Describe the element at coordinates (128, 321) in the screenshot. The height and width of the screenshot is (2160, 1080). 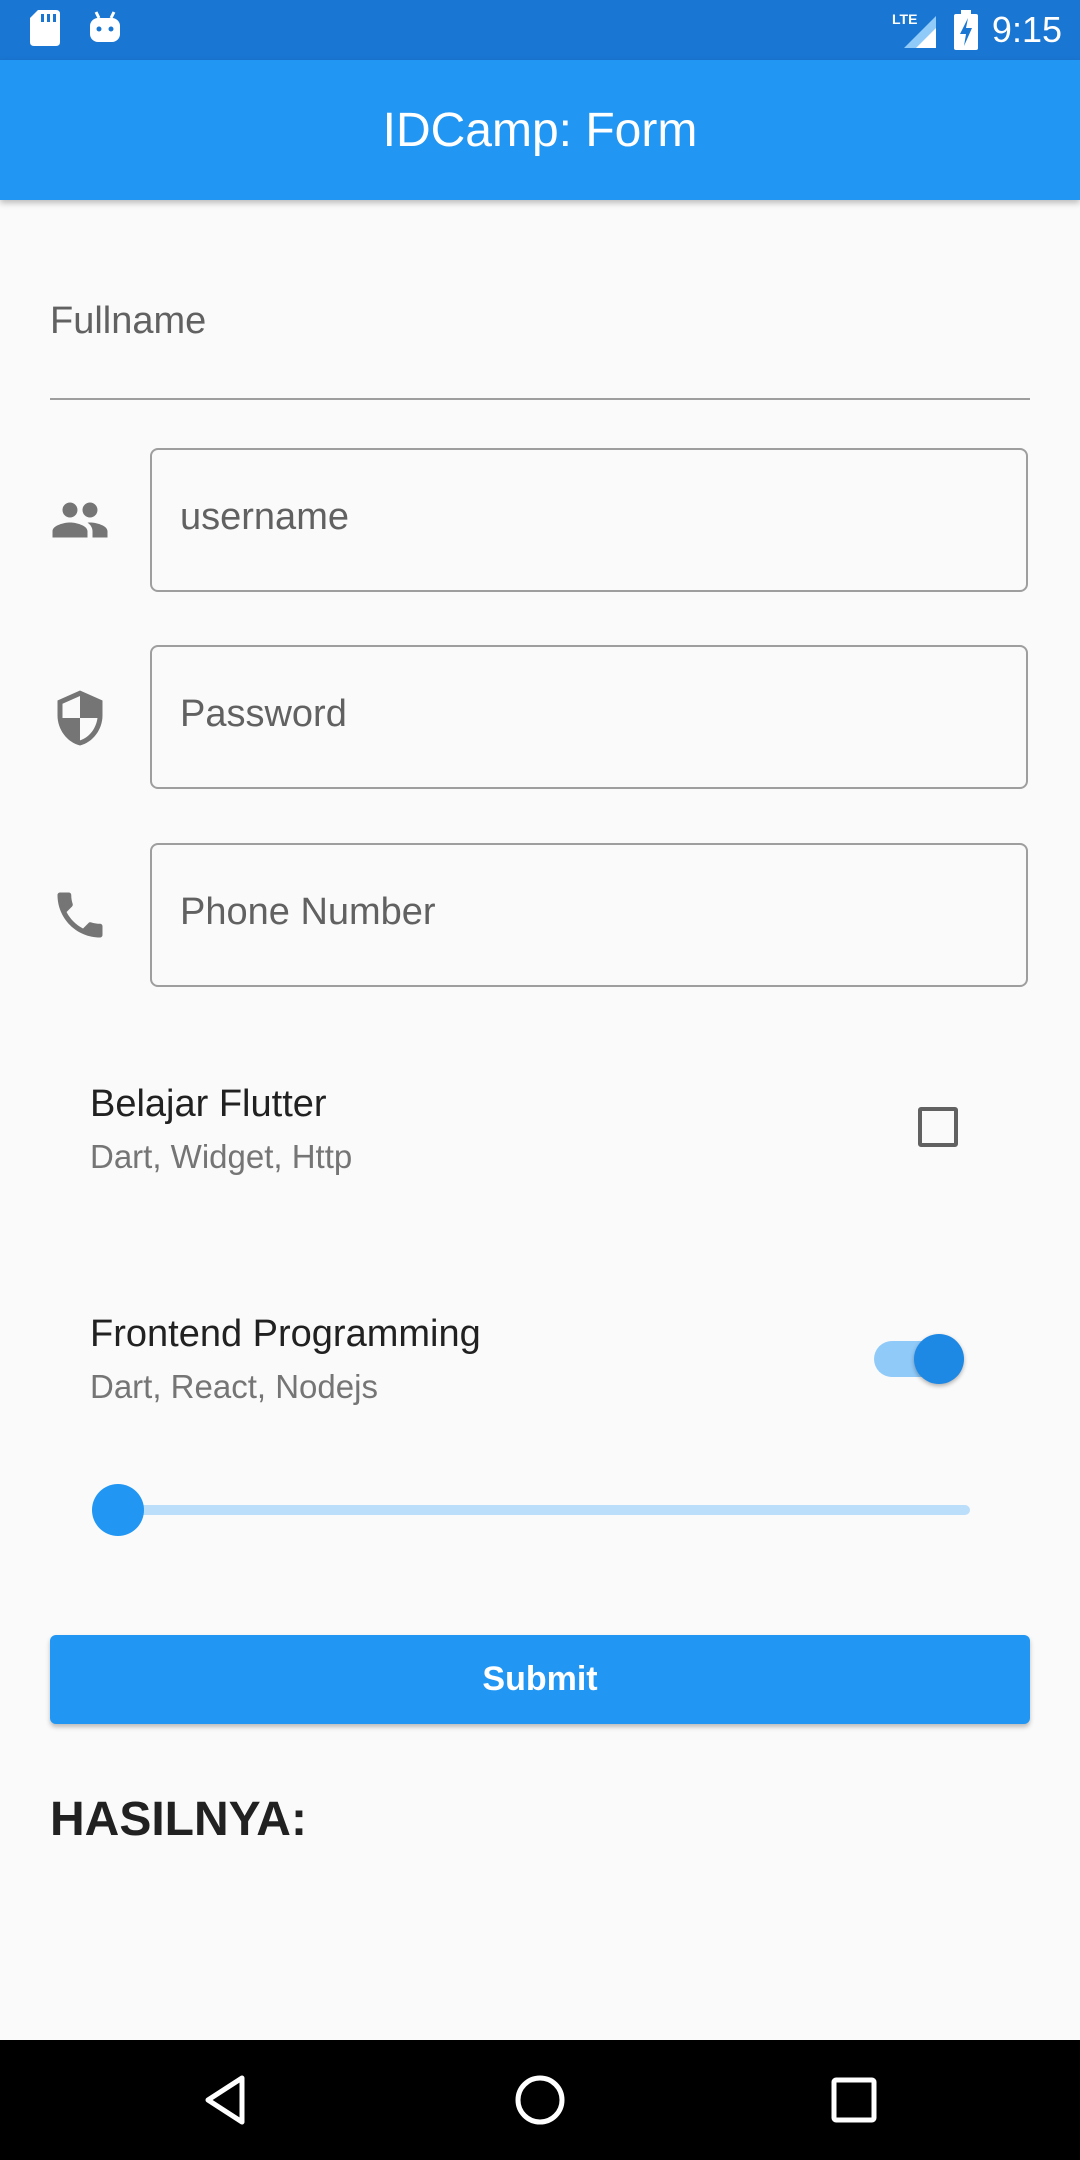
I see `fullname-label: Fullname` at that location.